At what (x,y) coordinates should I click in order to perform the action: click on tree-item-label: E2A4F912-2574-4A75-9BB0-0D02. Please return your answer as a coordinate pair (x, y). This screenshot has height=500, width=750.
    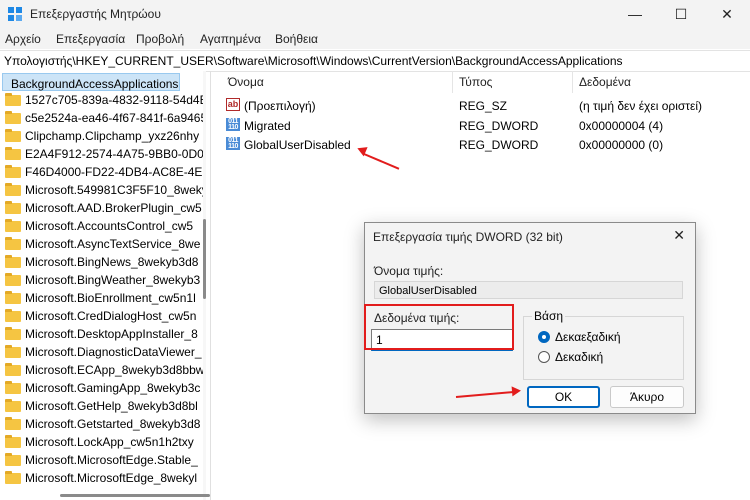
    Looking at the image, I should click on (115, 154).